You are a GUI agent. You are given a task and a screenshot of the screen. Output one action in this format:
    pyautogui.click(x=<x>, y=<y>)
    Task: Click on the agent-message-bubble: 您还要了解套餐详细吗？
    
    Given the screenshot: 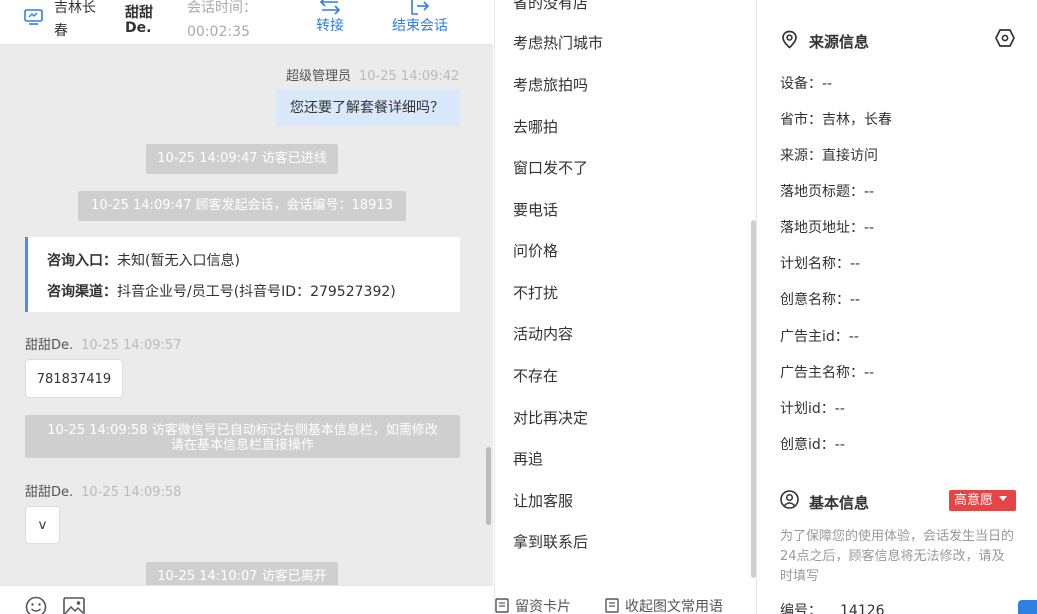 What is the action you would take?
    pyautogui.click(x=368, y=108)
    